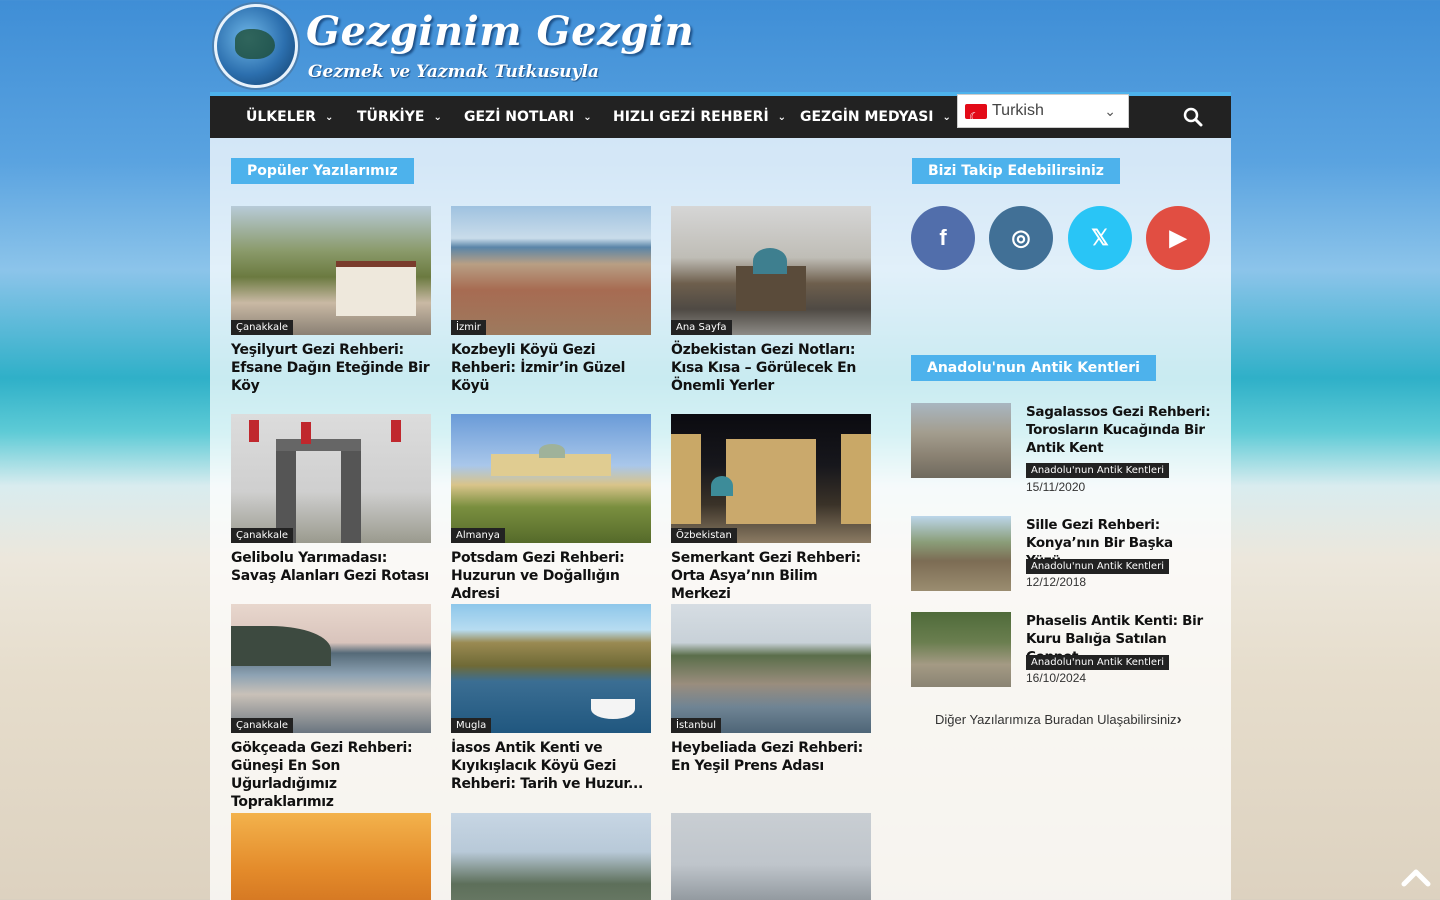 This screenshot has height=900, width=1440. What do you see at coordinates (771, 270) in the screenshot?
I see `post-thumbnail: Ana Sayfa` at bounding box center [771, 270].